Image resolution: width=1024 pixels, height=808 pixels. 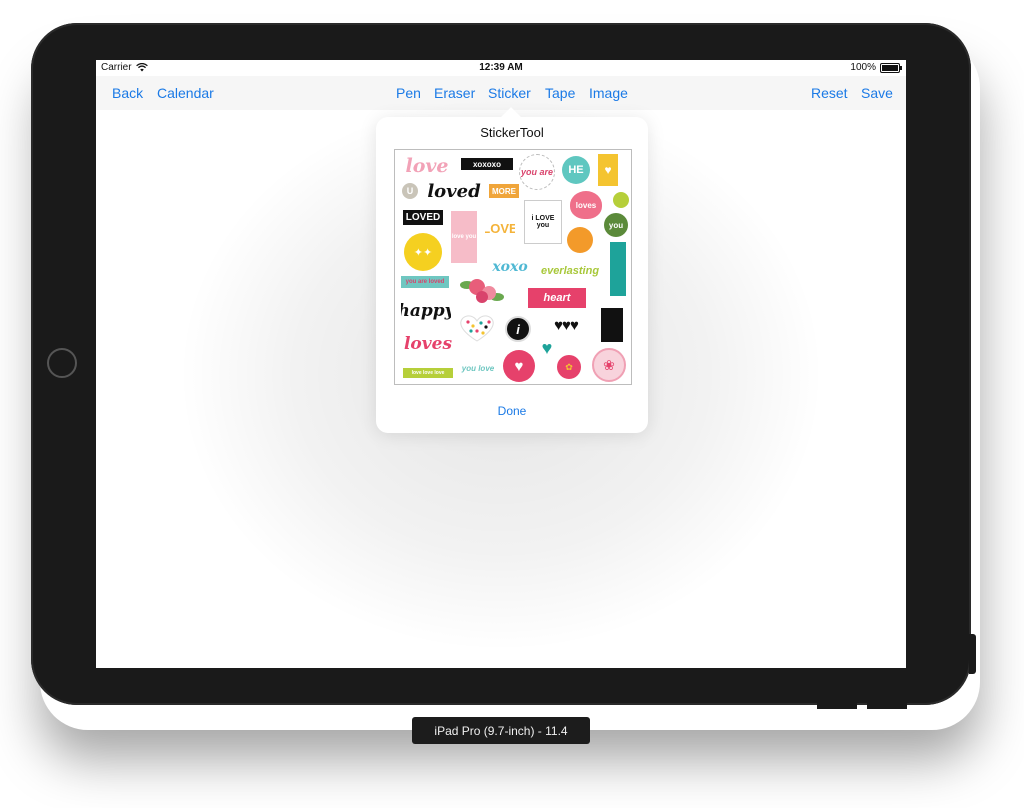 I want to click on reset-button: Reset, so click(x=829, y=93).